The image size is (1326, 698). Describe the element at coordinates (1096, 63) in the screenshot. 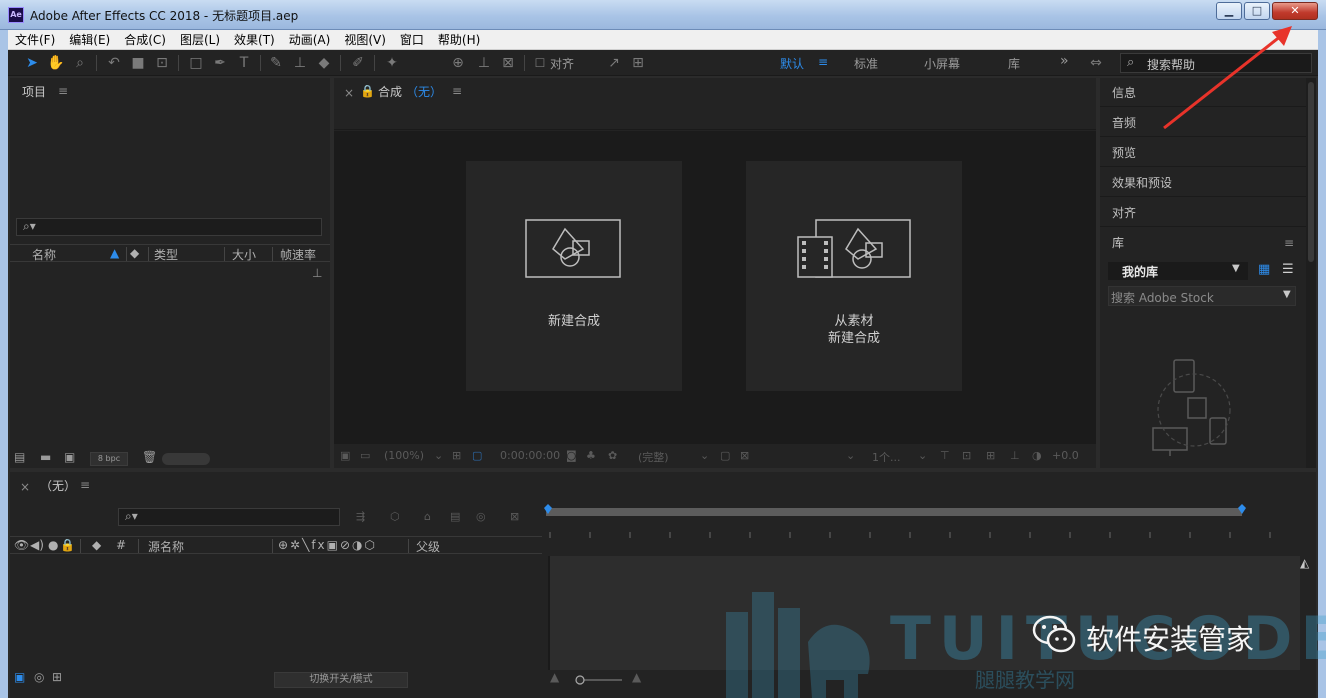

I see `sync-settings-icon: ⇔` at that location.